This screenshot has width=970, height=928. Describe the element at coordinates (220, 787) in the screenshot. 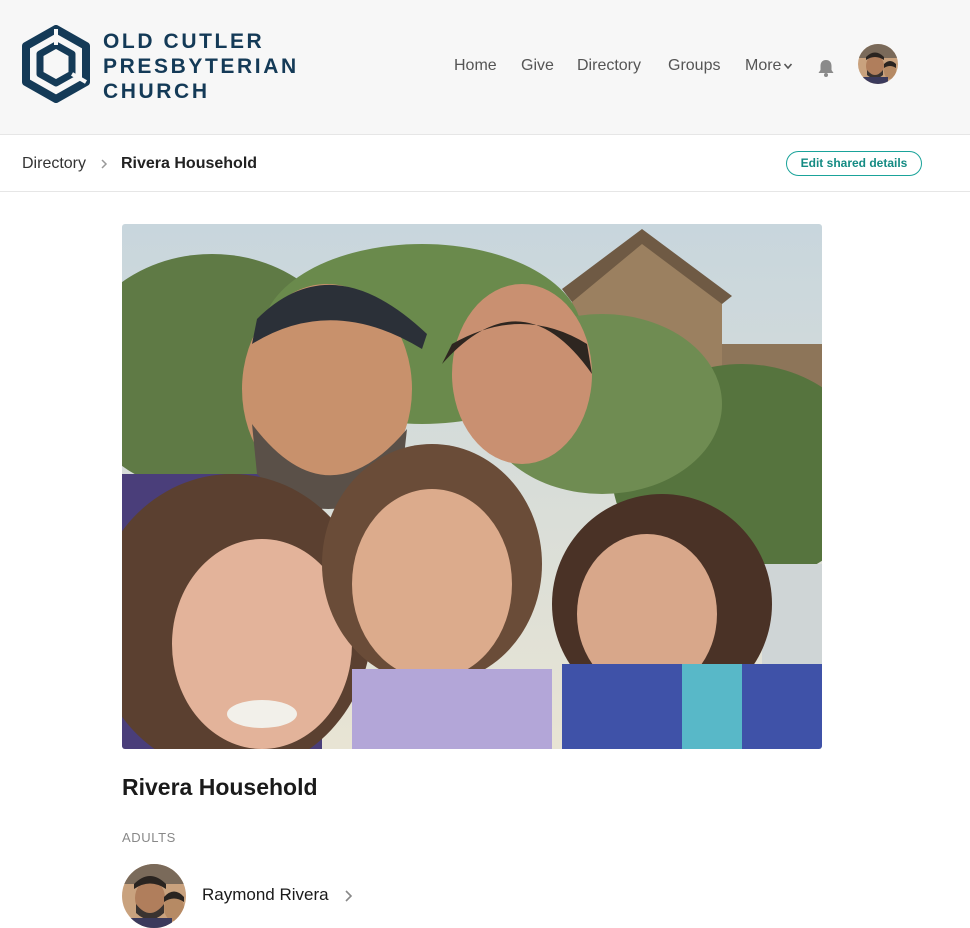

I see `household-title: Rivera Household` at that location.